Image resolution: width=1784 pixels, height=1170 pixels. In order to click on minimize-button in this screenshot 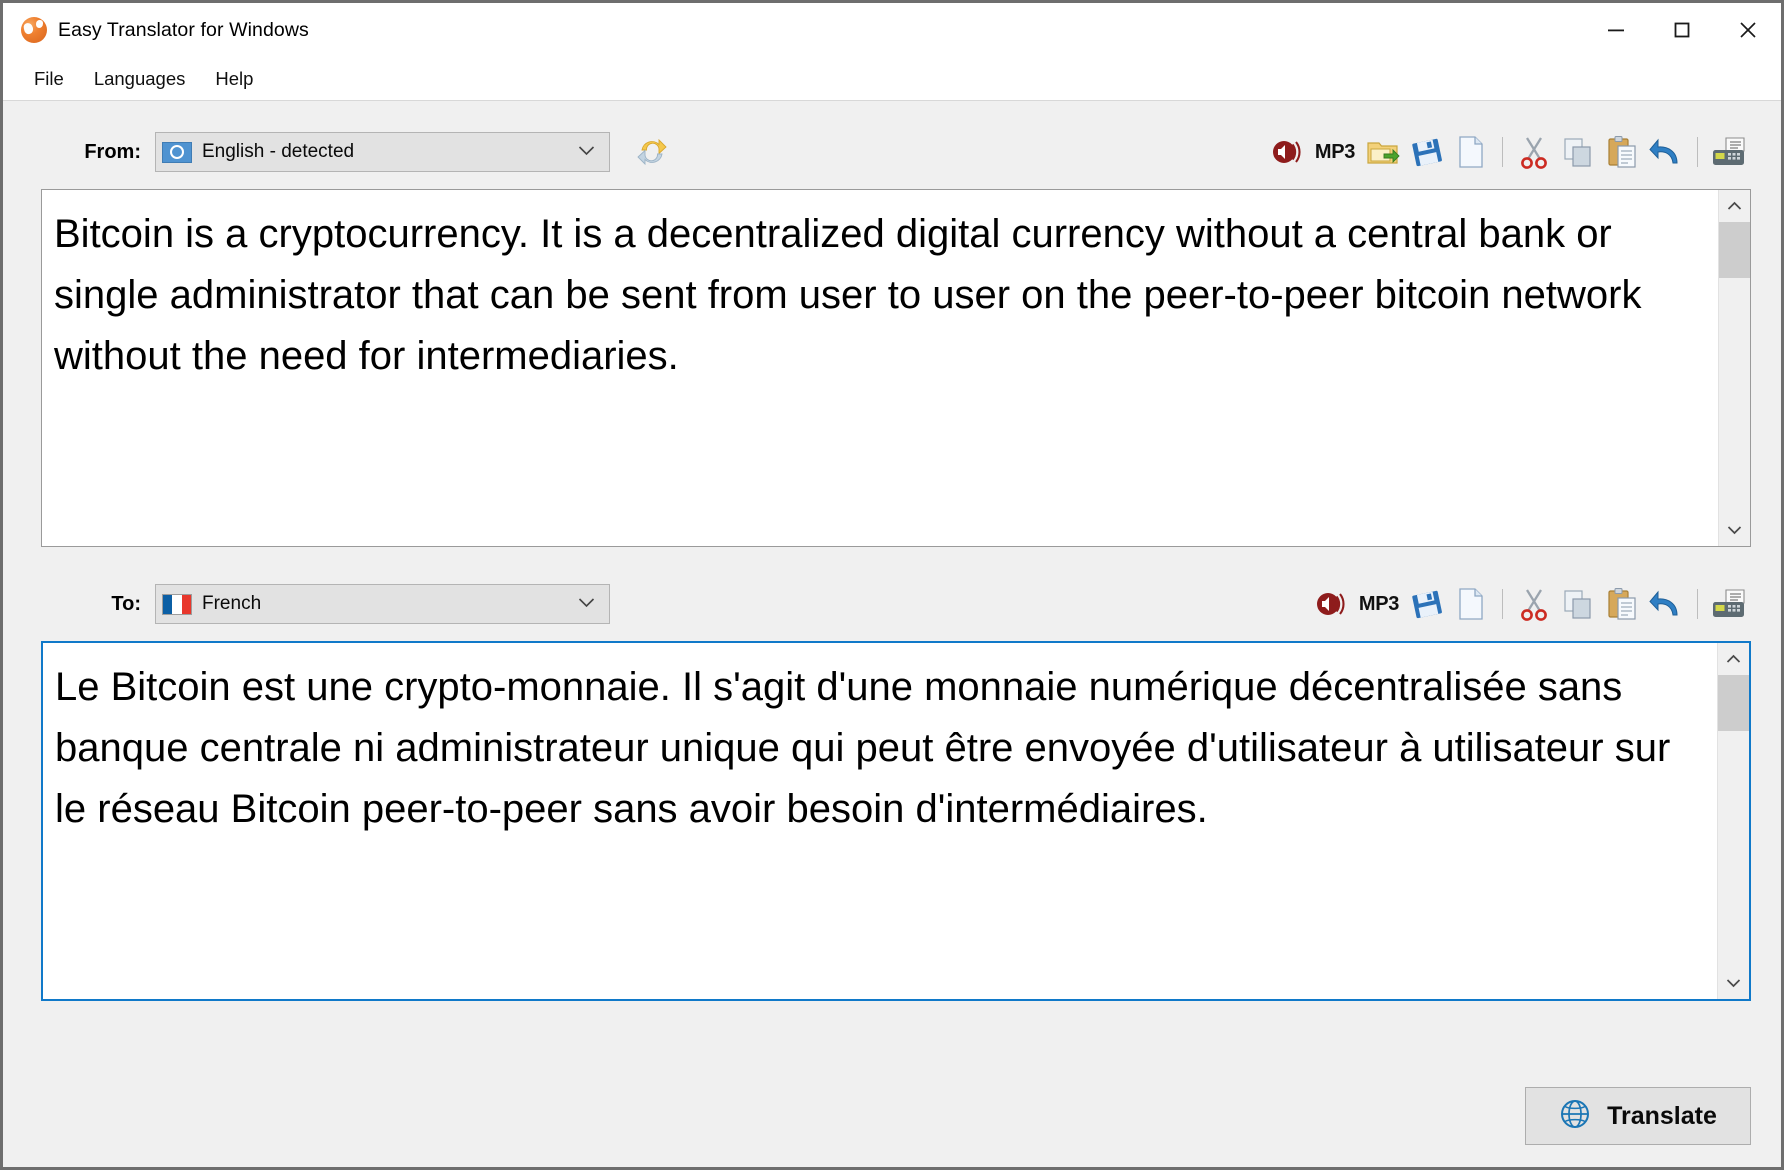, I will do `click(1616, 30)`.